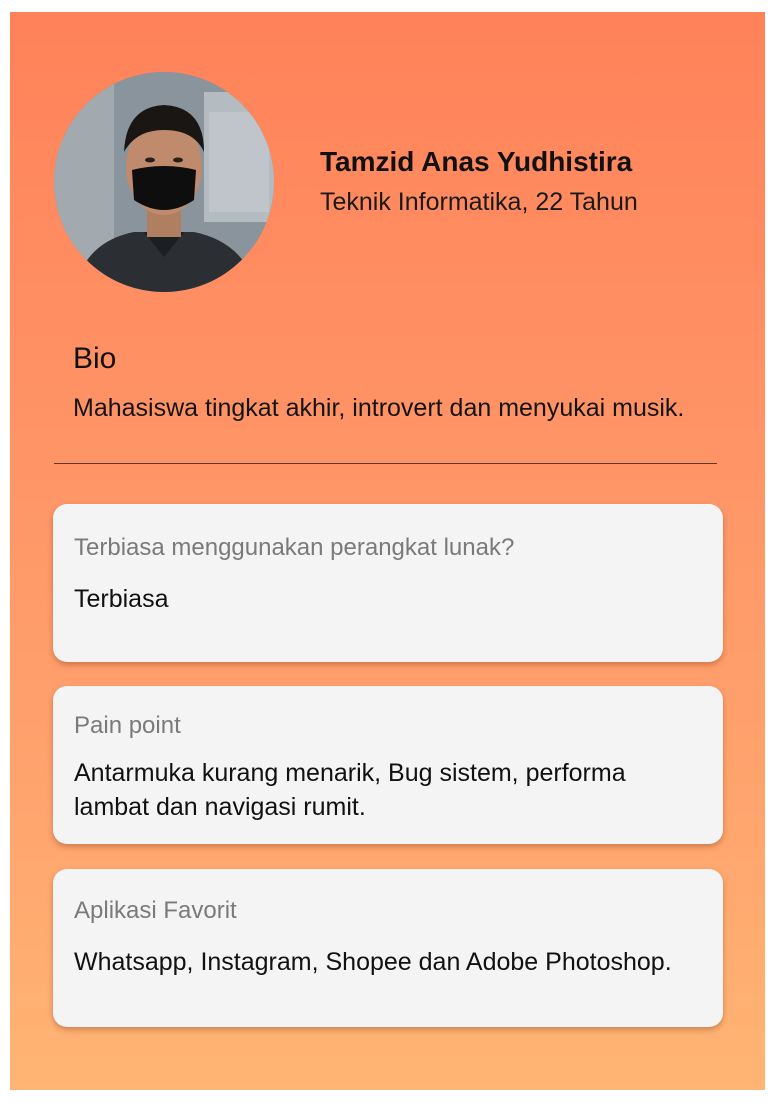  I want to click on avatar-photo, so click(164, 182).